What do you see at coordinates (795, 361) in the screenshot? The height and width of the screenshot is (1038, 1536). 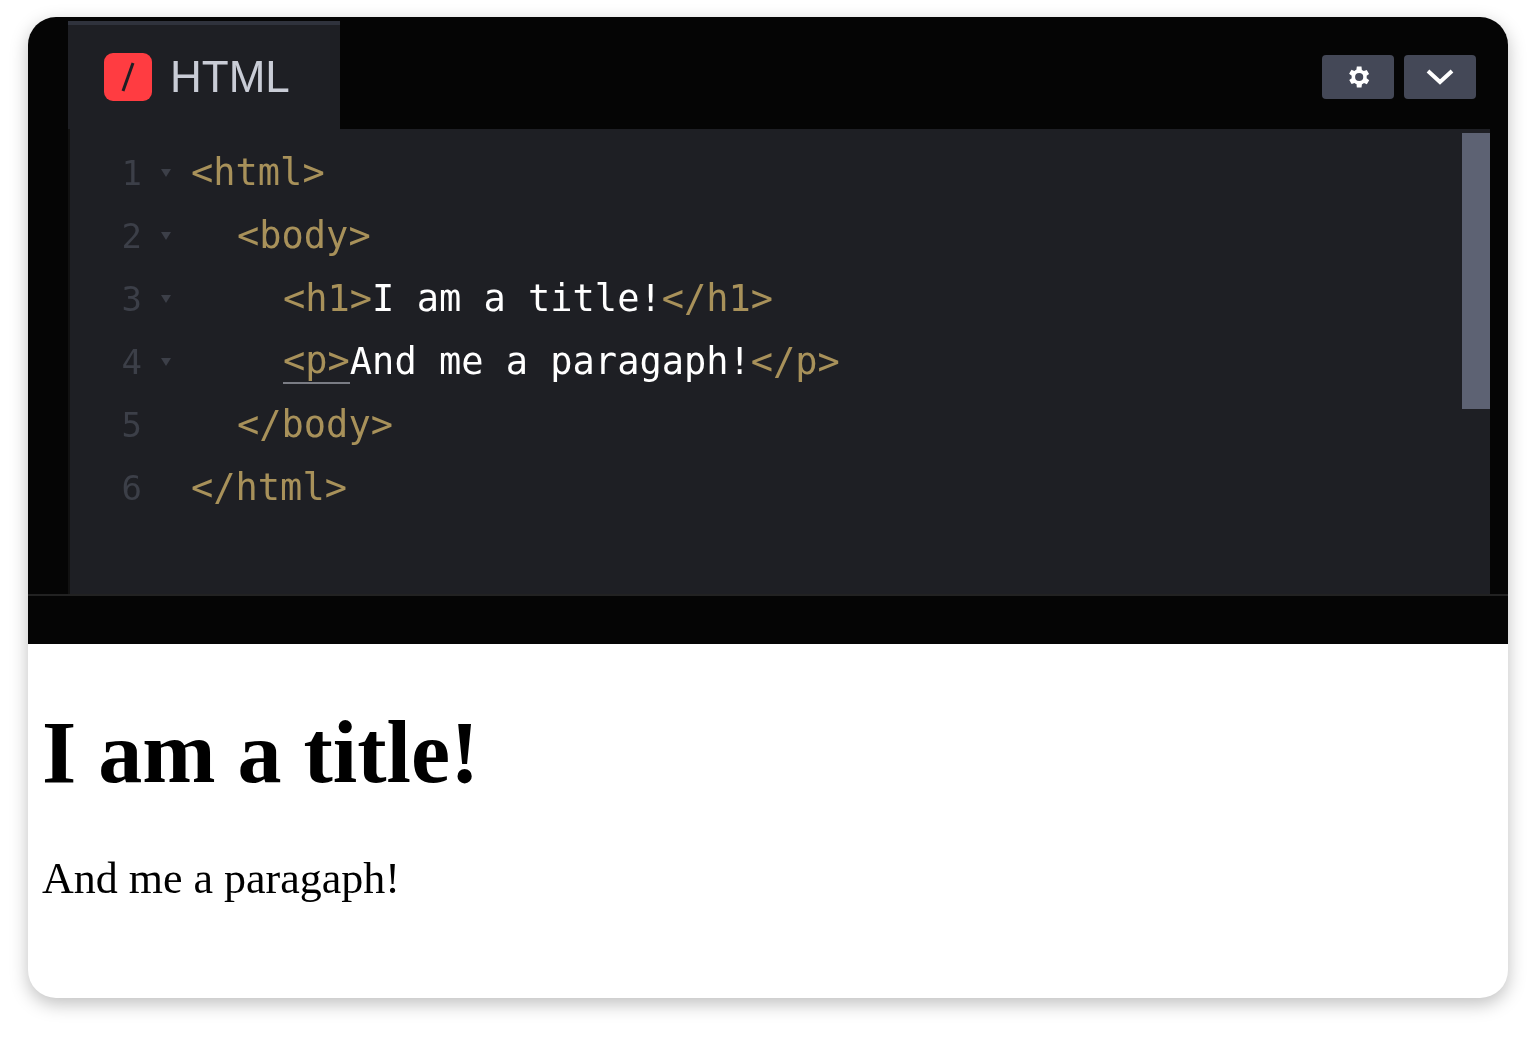 I see `code-tag: </p>` at bounding box center [795, 361].